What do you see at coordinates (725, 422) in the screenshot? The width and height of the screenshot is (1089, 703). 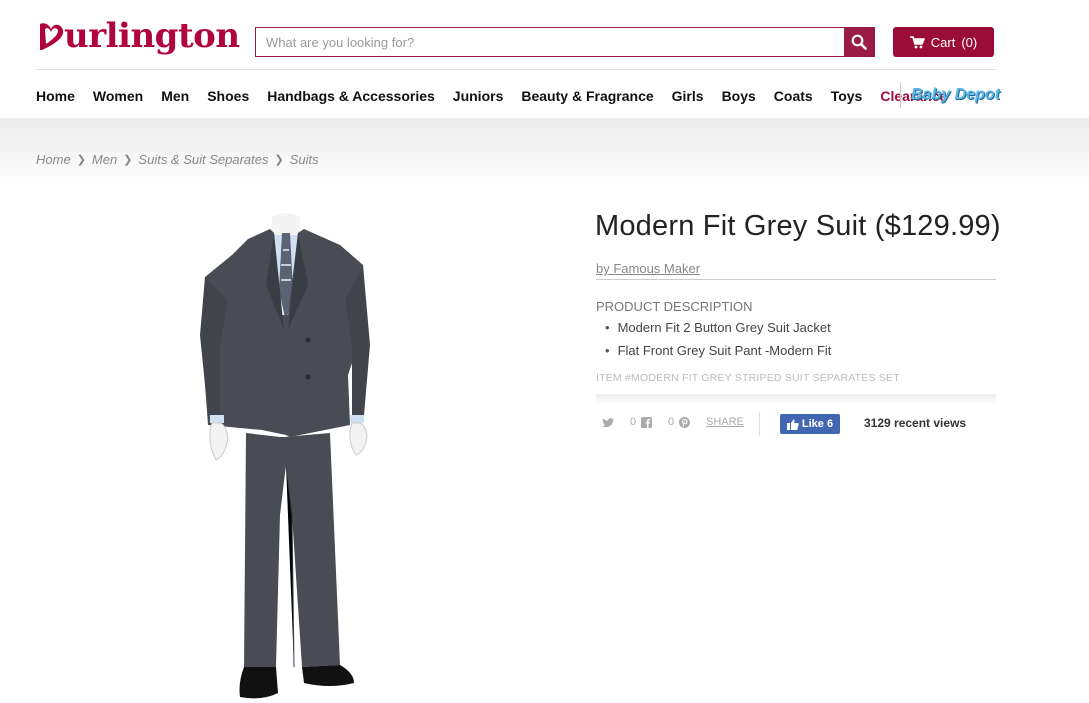 I see `share-link: SHARE` at bounding box center [725, 422].